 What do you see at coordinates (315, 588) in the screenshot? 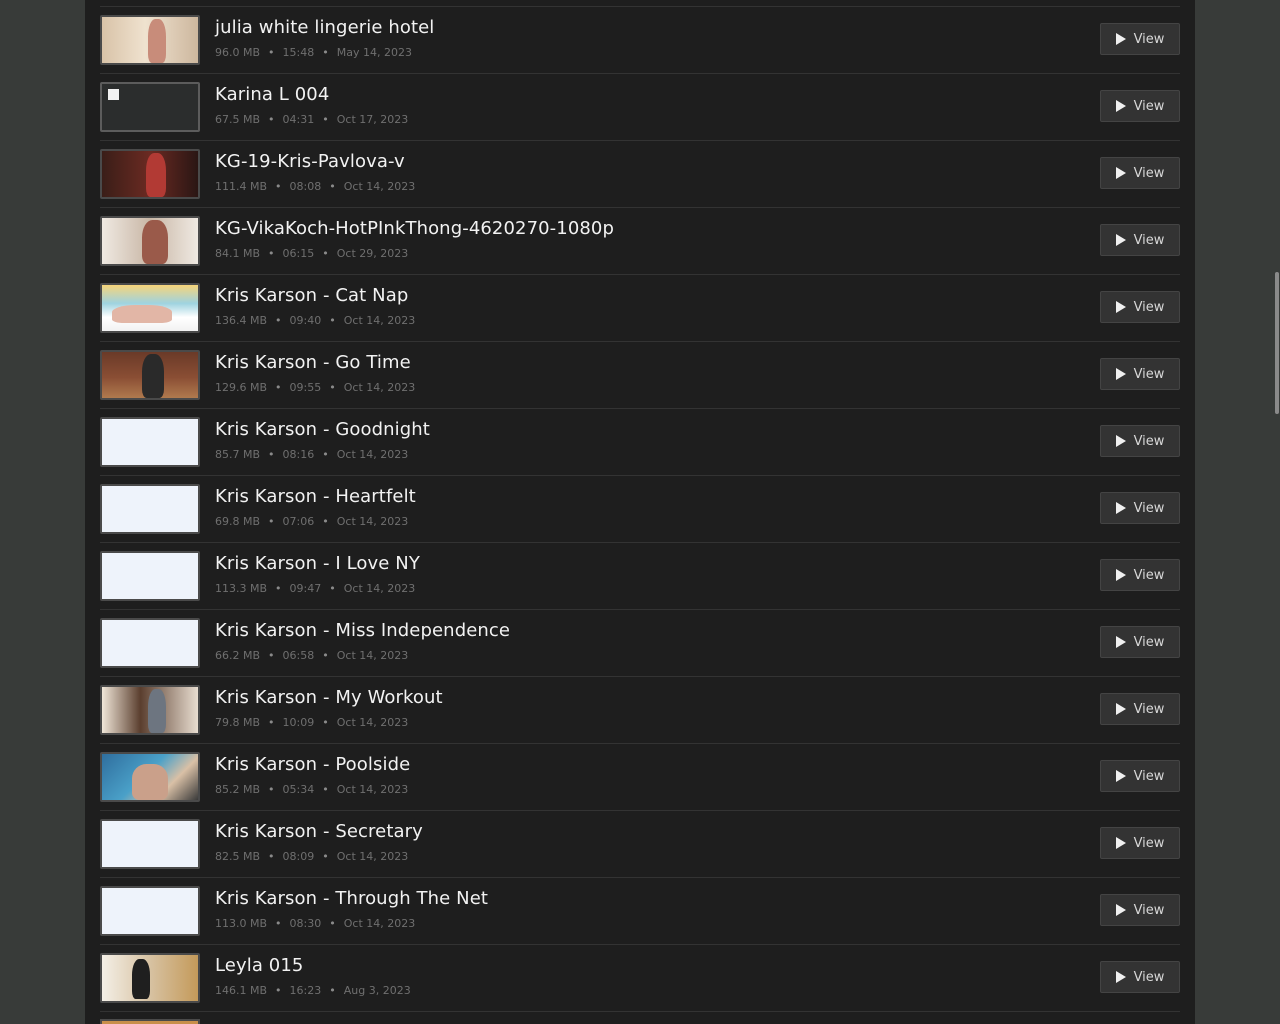
I see `item-meta: 113.3 MB • 09:47 • Oct 14, 2023` at bounding box center [315, 588].